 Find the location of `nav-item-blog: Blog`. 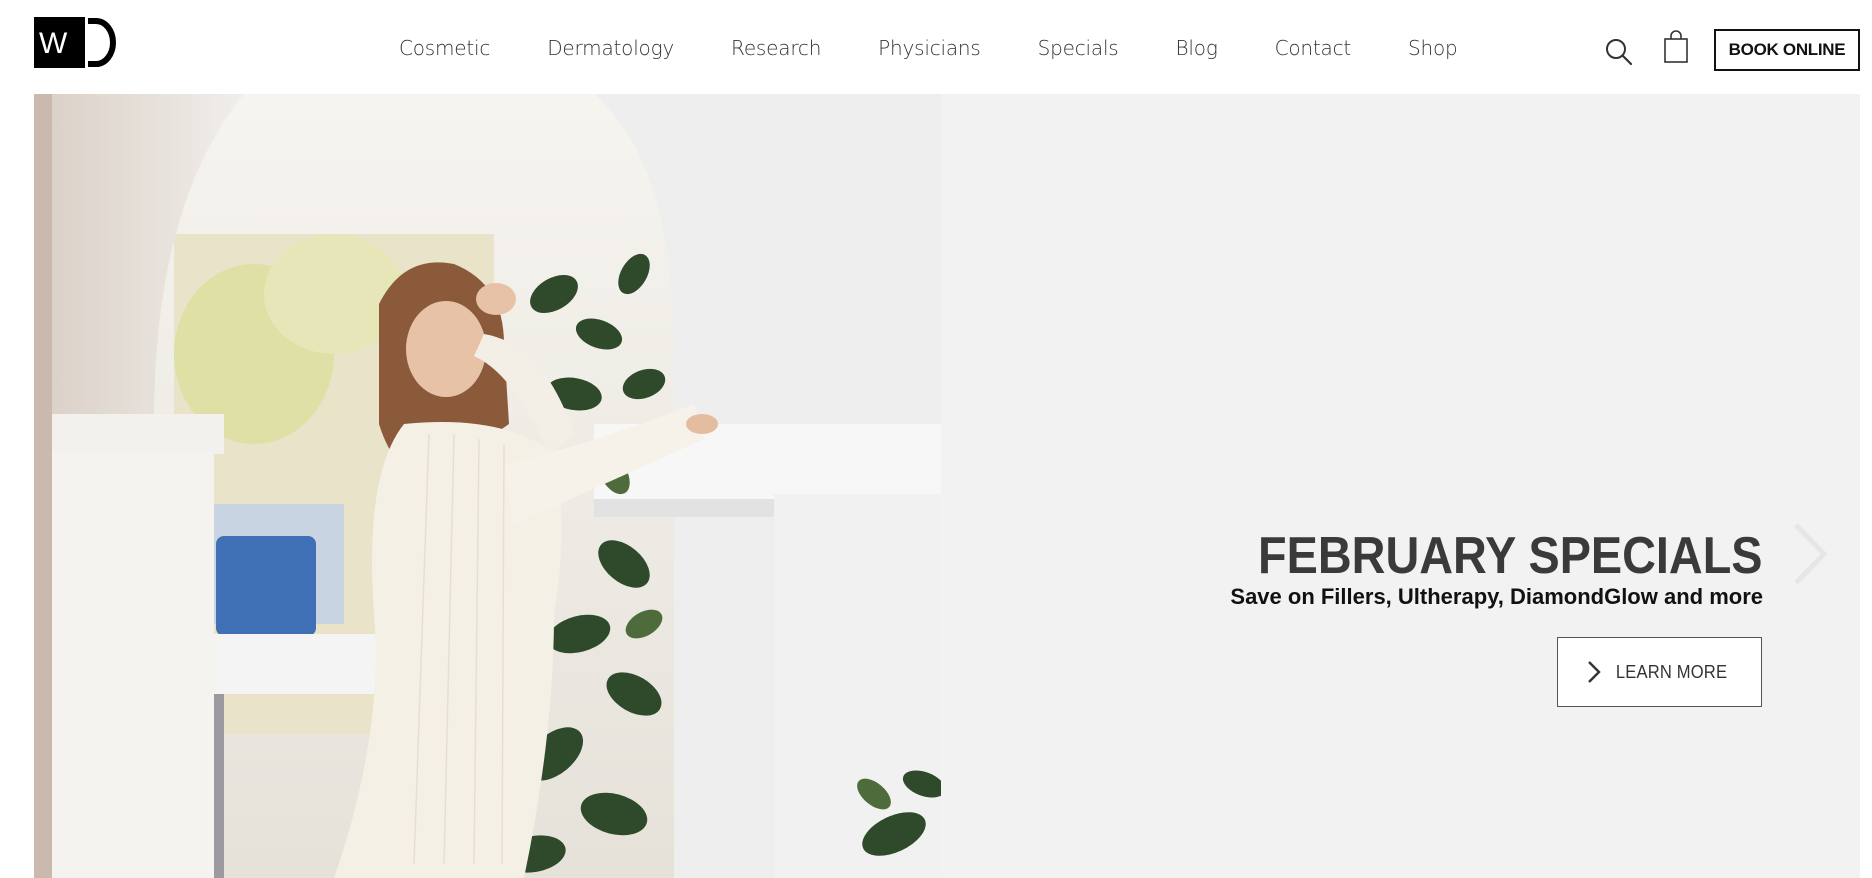

nav-item-blog: Blog is located at coordinates (1197, 48).